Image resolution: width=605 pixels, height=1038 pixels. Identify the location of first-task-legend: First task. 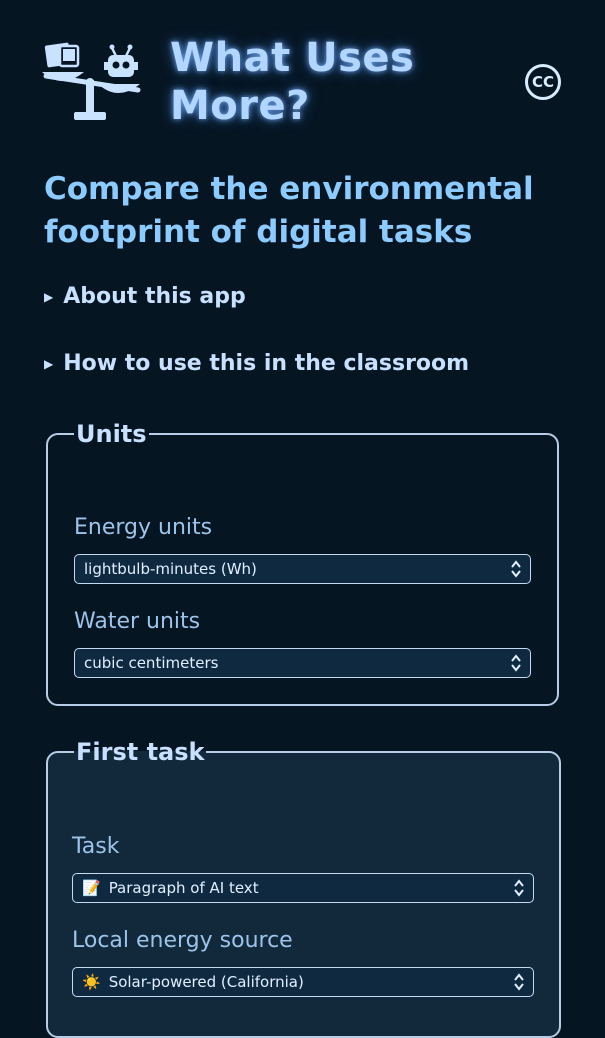
(140, 752).